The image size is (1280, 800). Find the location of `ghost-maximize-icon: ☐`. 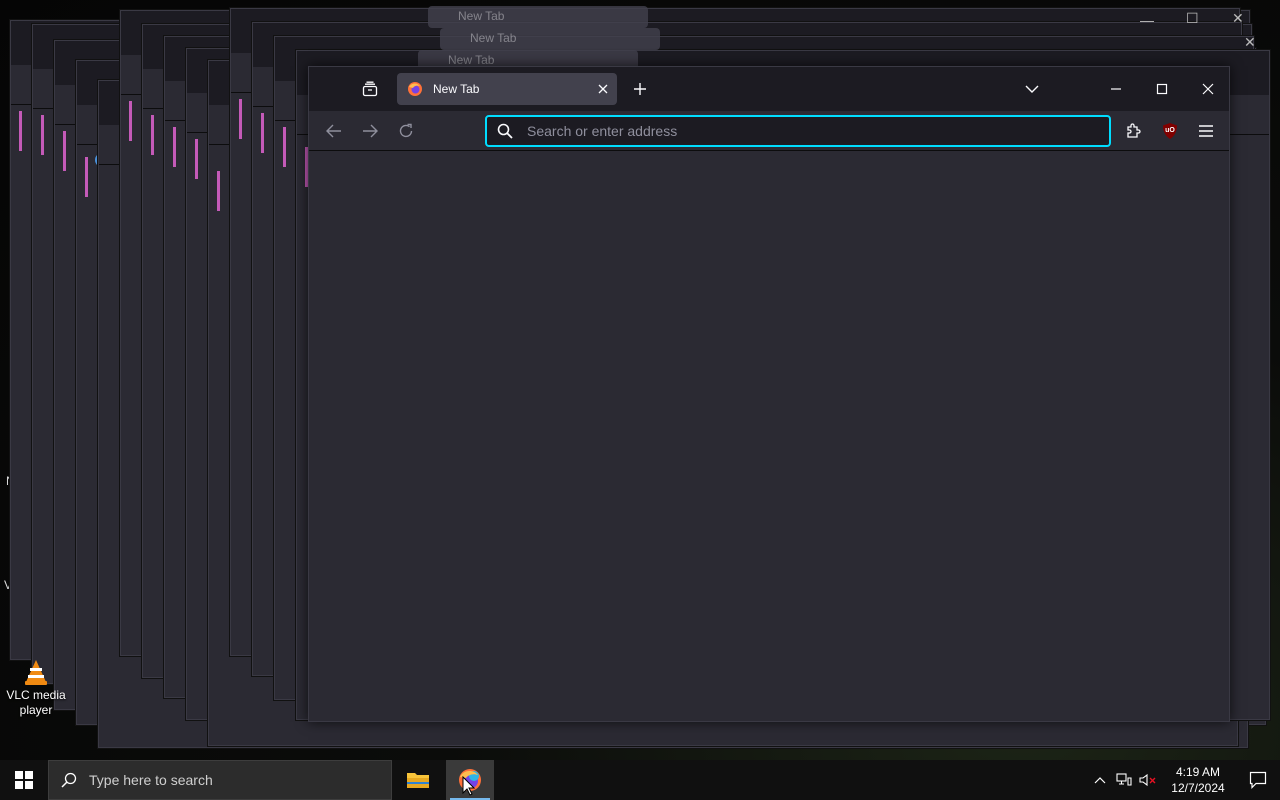

ghost-maximize-icon: ☐ is located at coordinates (1192, 18).